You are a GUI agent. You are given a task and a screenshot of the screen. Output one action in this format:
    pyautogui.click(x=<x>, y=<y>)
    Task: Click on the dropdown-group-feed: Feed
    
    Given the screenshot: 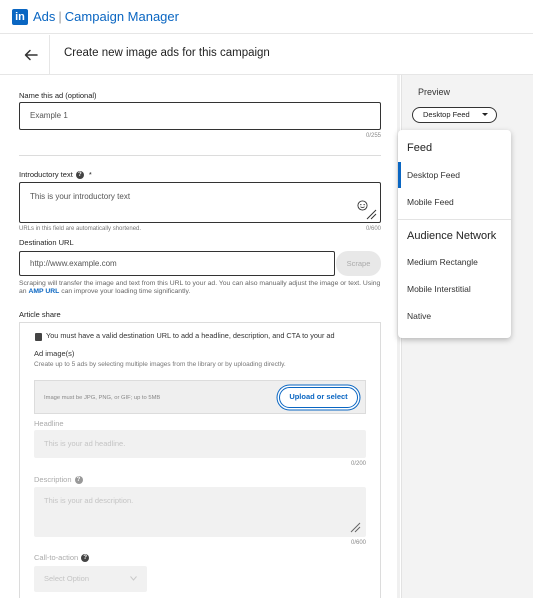 What is the action you would take?
    pyautogui.click(x=420, y=148)
    